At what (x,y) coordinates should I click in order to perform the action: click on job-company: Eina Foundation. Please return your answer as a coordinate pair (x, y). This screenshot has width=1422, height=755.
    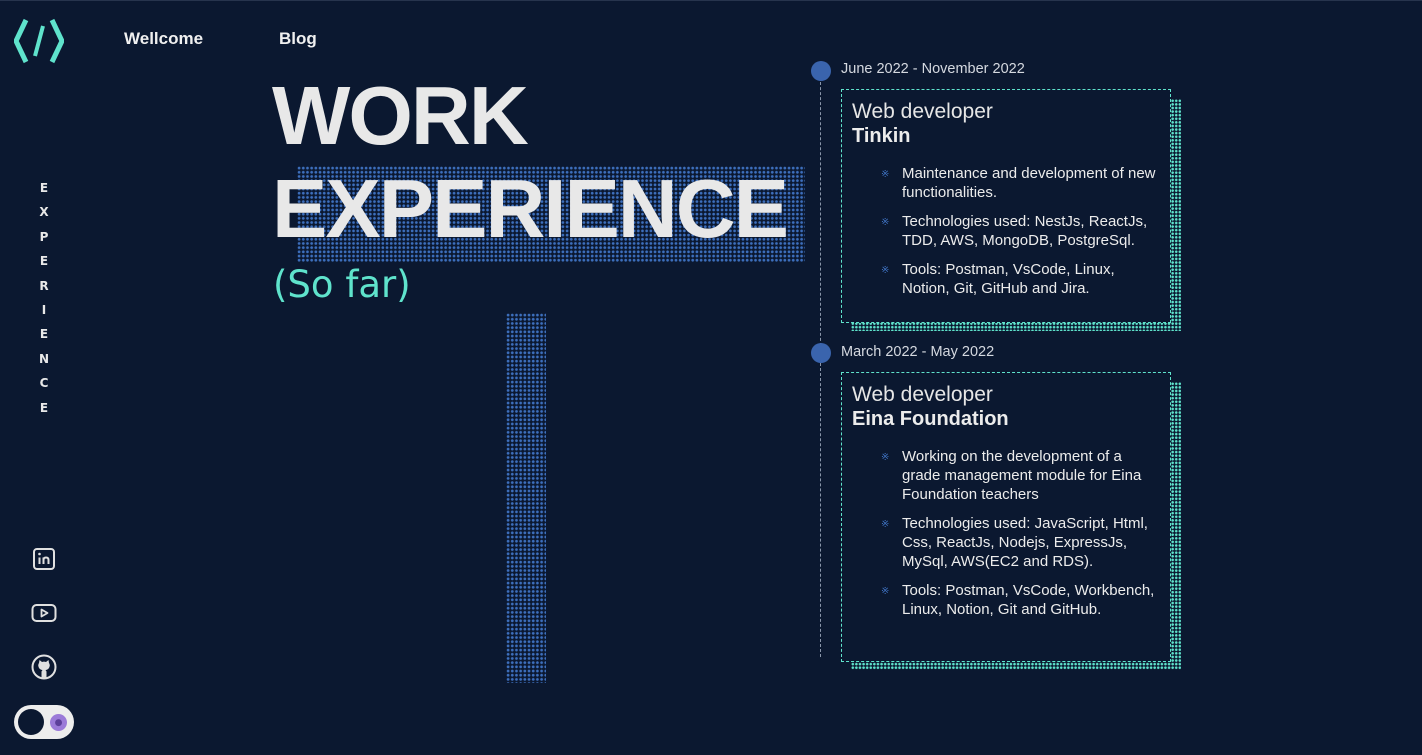
    Looking at the image, I should click on (930, 419).